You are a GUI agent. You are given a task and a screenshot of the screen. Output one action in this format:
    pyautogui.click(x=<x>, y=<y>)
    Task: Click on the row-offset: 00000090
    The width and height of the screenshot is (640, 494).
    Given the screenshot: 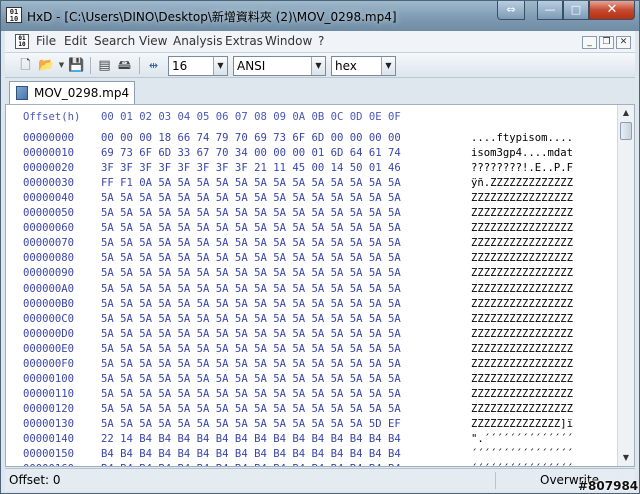 What is the action you would take?
    pyautogui.click(x=48, y=273)
    